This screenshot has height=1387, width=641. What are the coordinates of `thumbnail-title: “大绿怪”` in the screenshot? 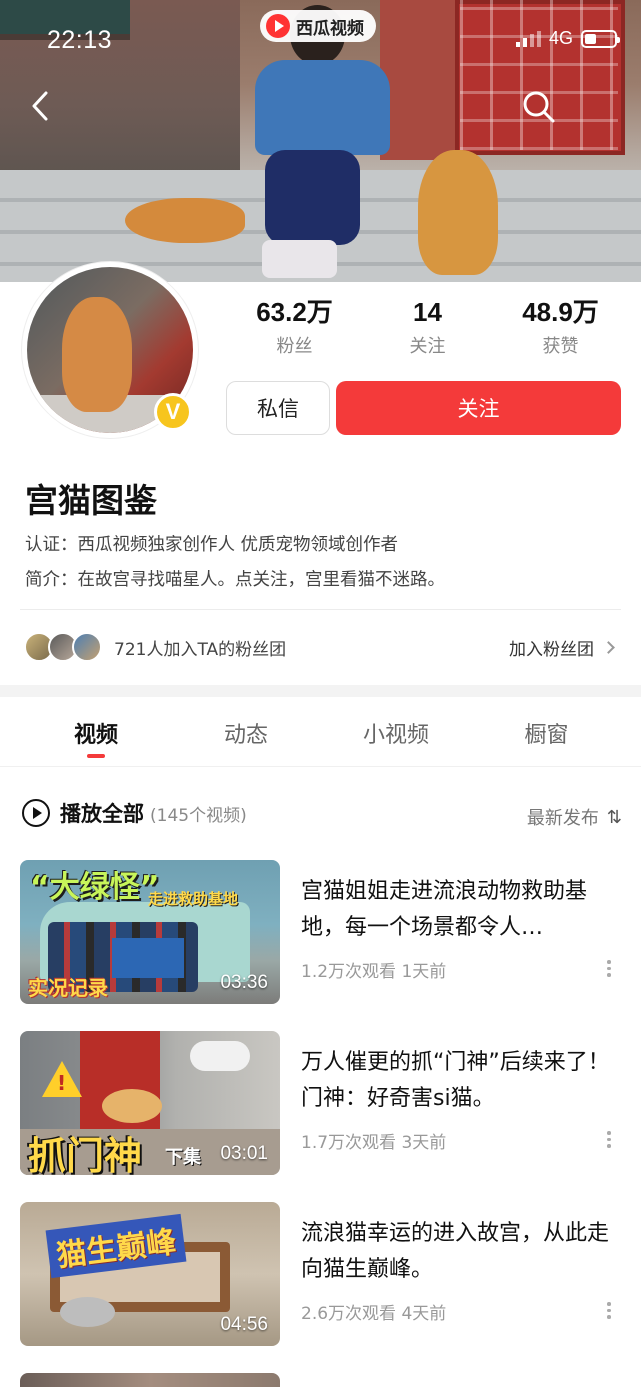 It's located at (95, 887).